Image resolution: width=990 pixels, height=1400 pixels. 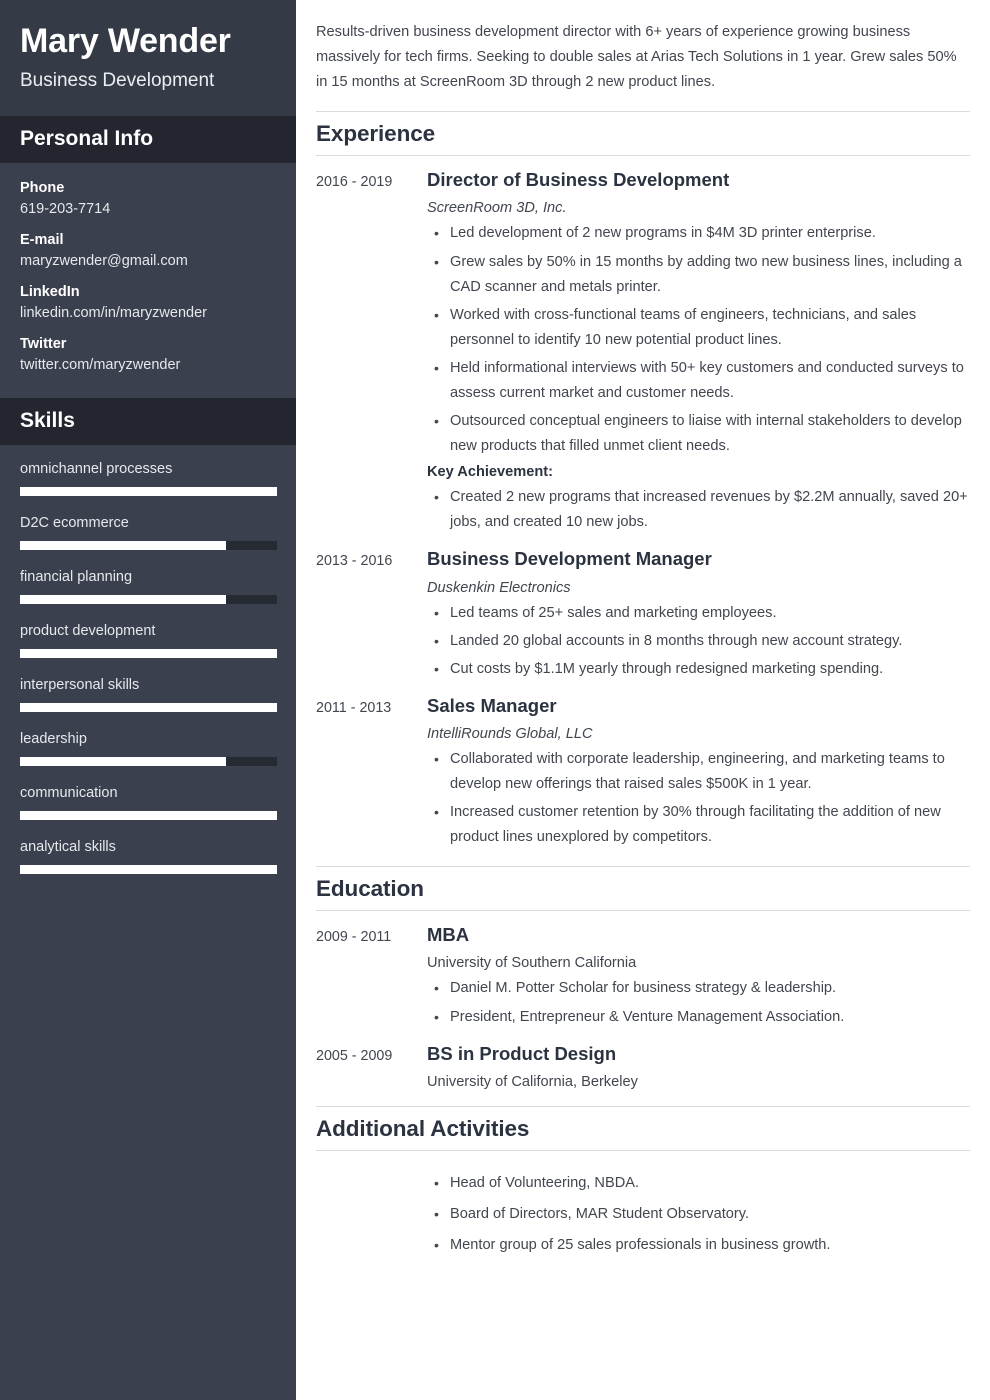 I want to click on skill-label: communication, so click(x=69, y=793).